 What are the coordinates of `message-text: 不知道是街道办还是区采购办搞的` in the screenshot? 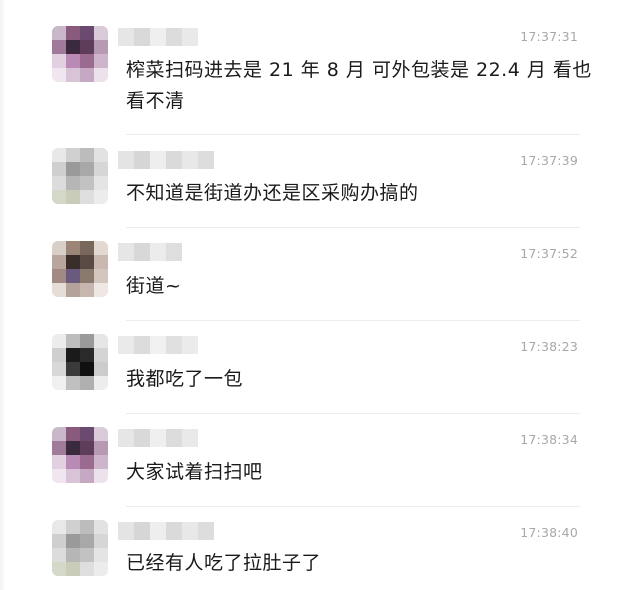 It's located at (361, 193).